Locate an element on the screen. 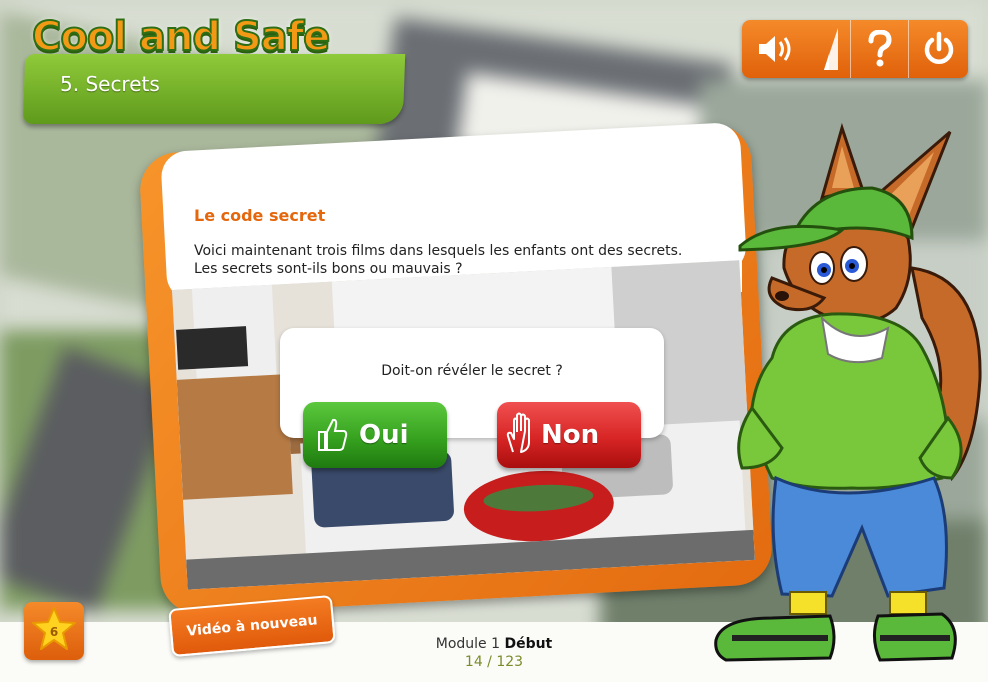 This screenshot has width=988, height=682. module-indicator: Module 1 Début is located at coordinates (494, 644).